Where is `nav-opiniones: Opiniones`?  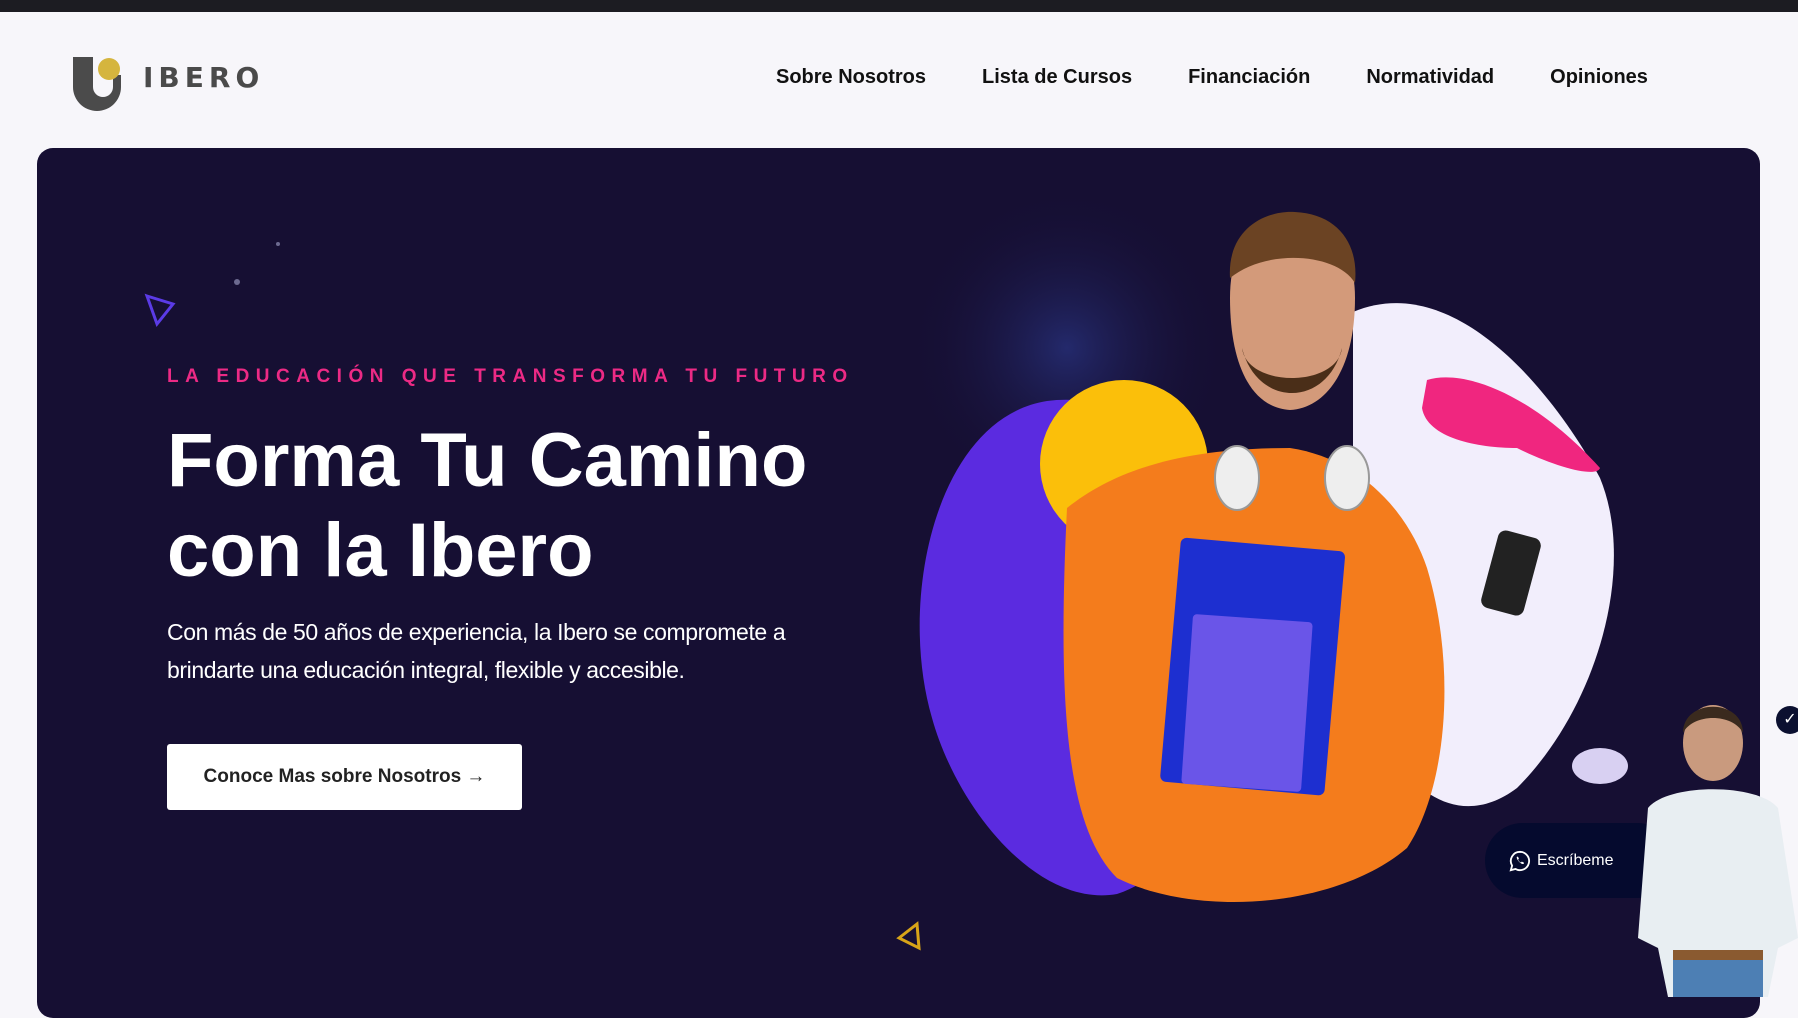 nav-opiniones: Opiniones is located at coordinates (1599, 77).